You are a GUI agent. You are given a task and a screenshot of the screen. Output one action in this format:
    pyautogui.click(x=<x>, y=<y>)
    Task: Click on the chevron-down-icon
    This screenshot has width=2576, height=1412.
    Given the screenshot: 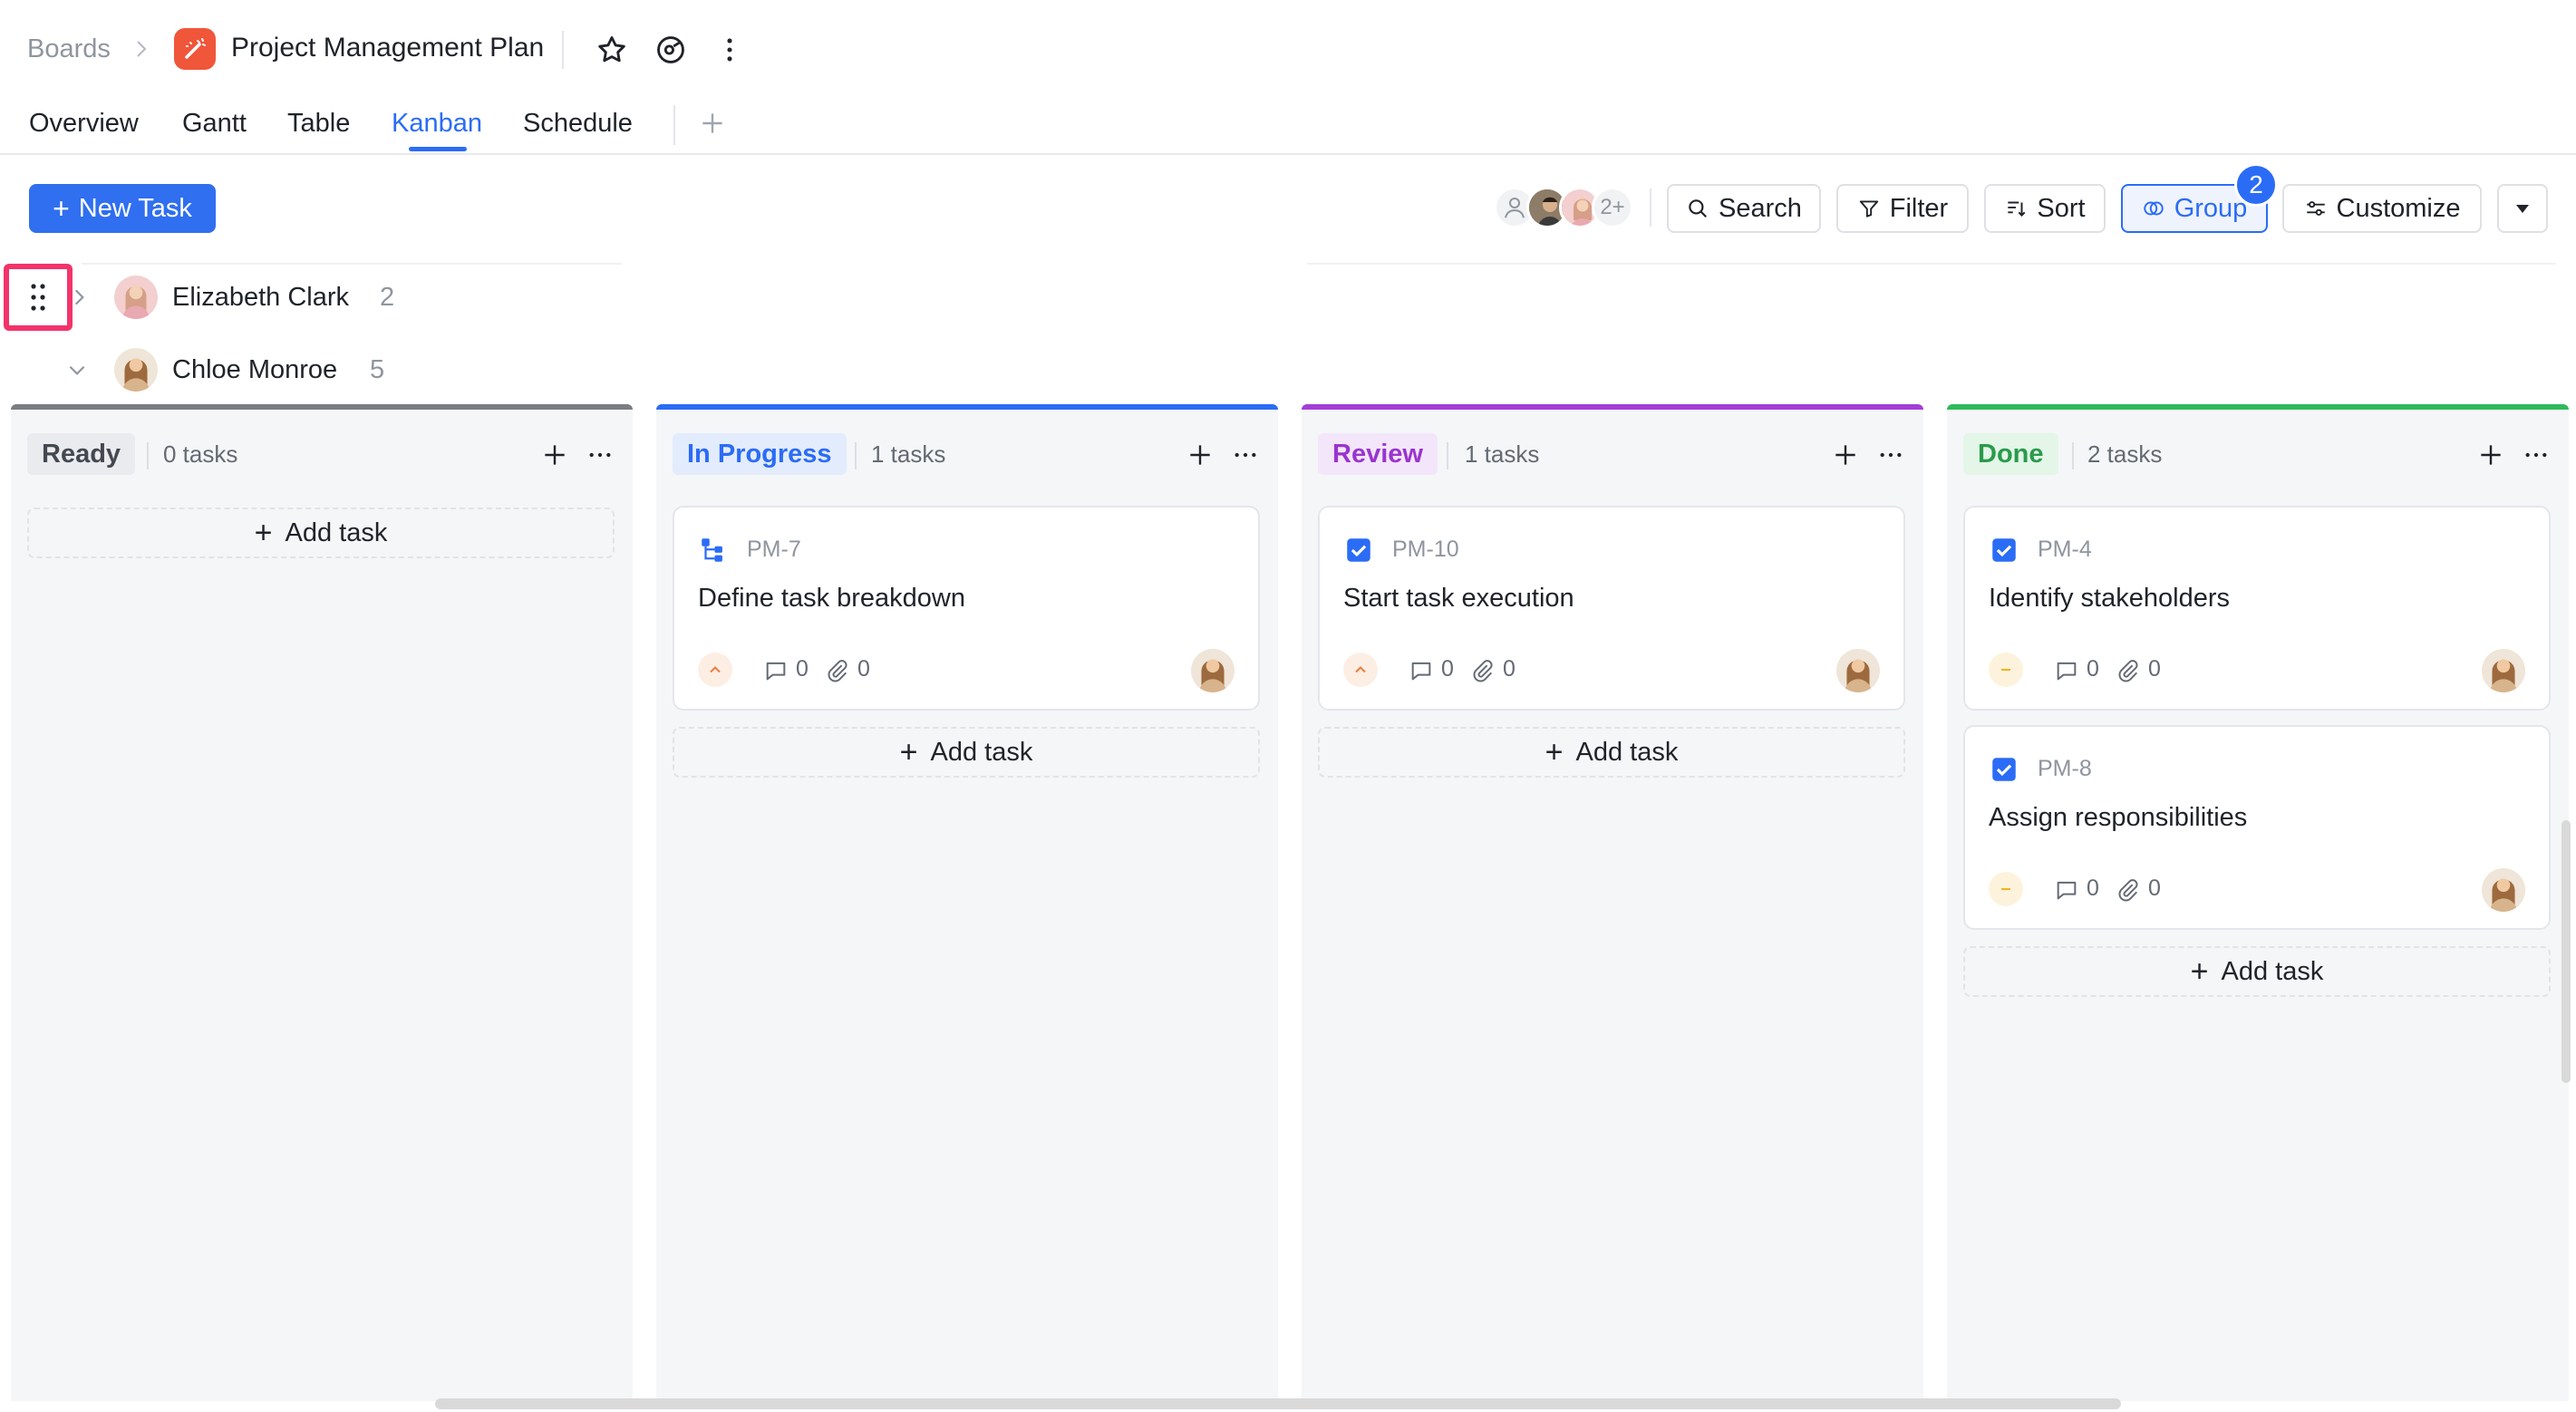 What is the action you would take?
    pyautogui.click(x=77, y=370)
    